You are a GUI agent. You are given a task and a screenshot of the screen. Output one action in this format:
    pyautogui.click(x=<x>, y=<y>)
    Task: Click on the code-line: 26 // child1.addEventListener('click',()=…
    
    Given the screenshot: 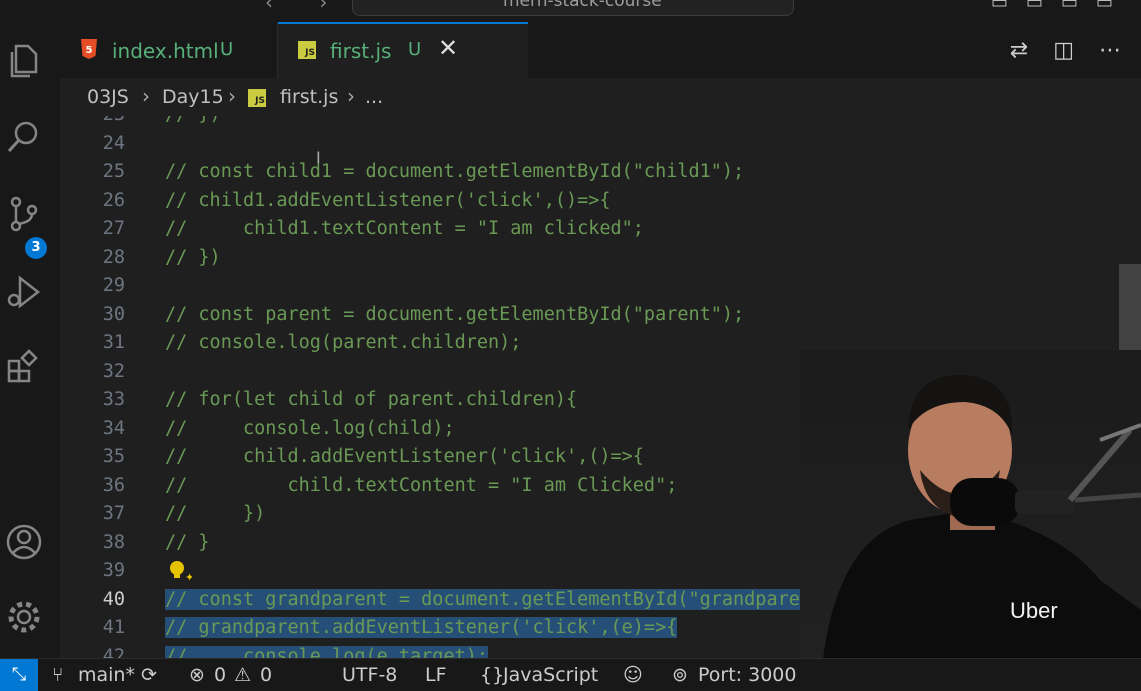 What is the action you would take?
    pyautogui.click(x=600, y=204)
    